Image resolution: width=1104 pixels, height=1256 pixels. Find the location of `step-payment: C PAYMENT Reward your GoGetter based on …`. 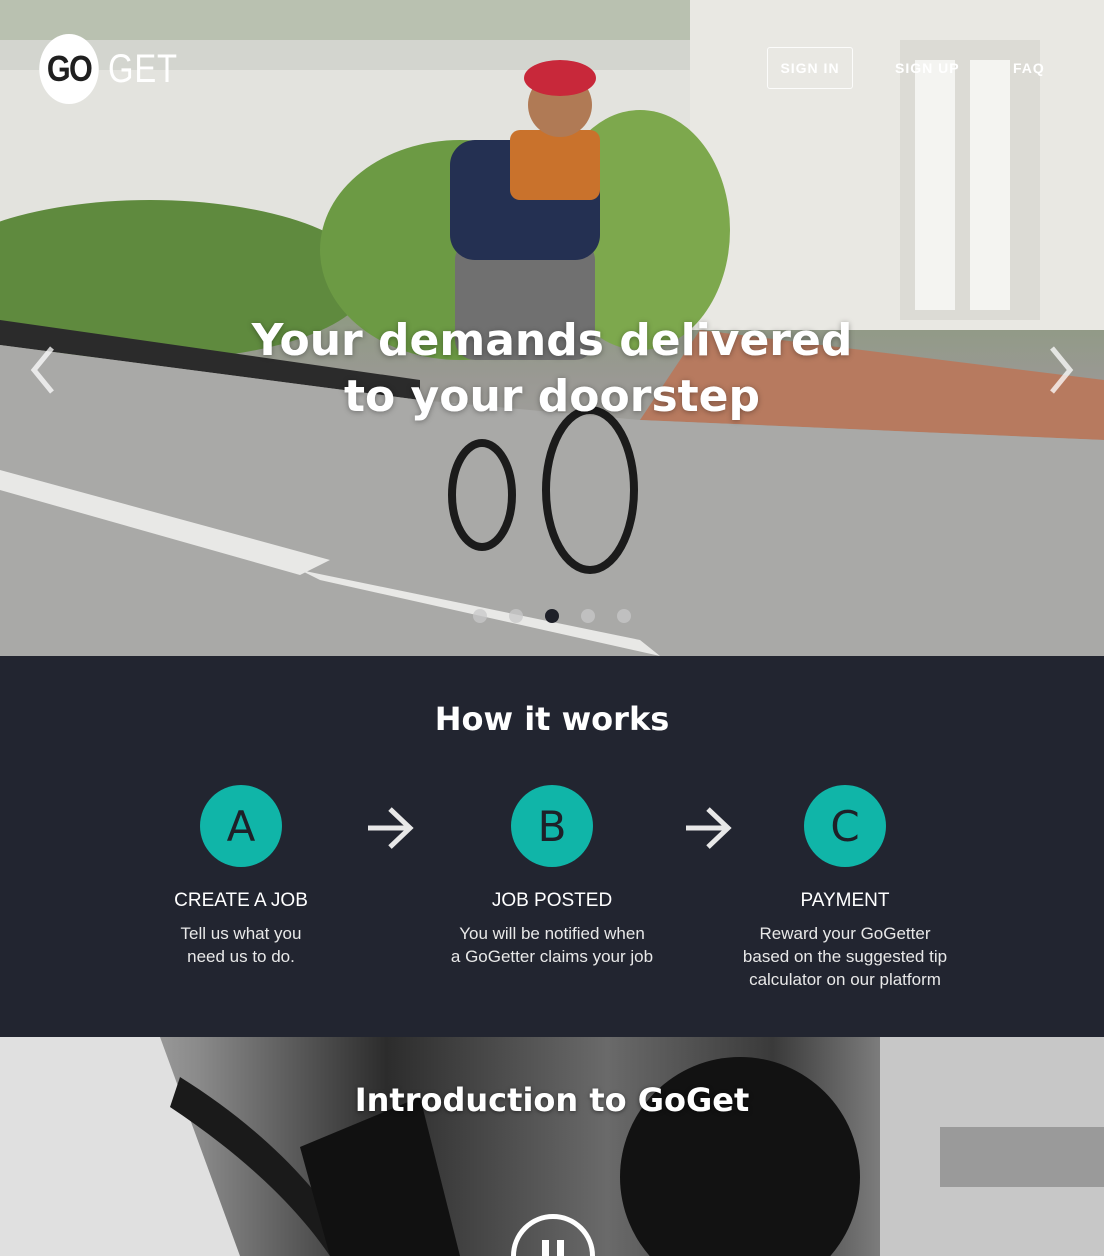

step-payment: C PAYMENT Reward your GoGetter based on … is located at coordinates (845, 888).